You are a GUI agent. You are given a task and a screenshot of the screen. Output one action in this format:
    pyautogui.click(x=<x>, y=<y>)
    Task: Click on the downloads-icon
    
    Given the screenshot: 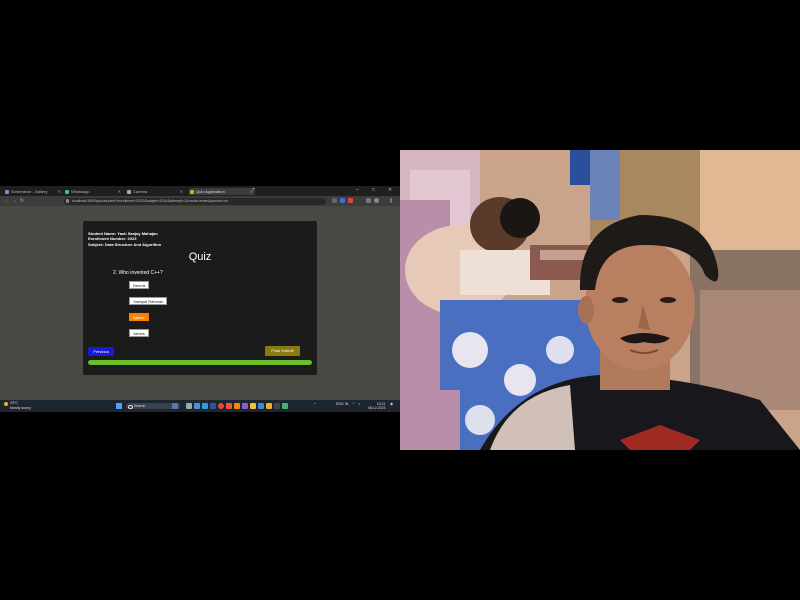 What is the action you would take?
    pyautogui.click(x=368, y=200)
    